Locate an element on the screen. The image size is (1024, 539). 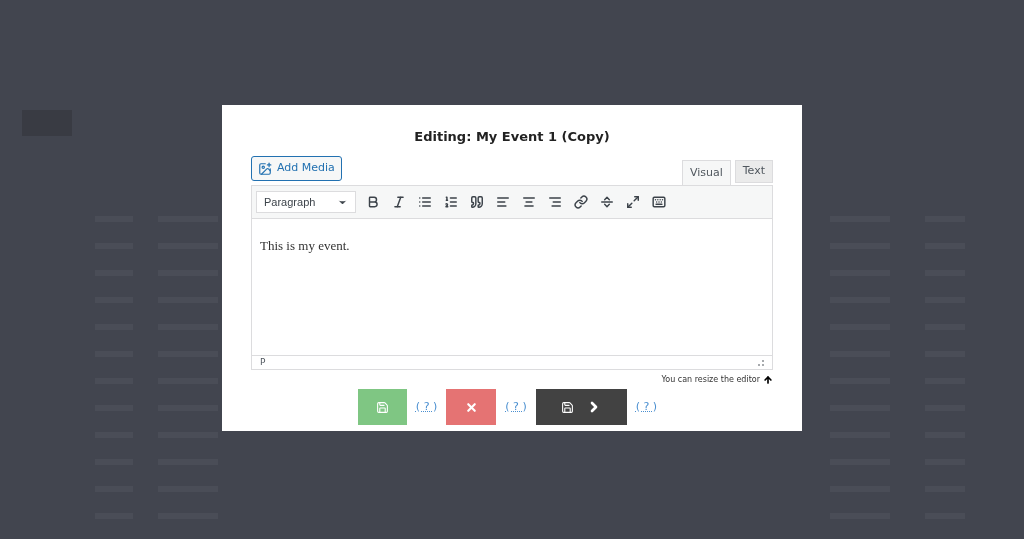
element-path: P is located at coordinates (263, 362).